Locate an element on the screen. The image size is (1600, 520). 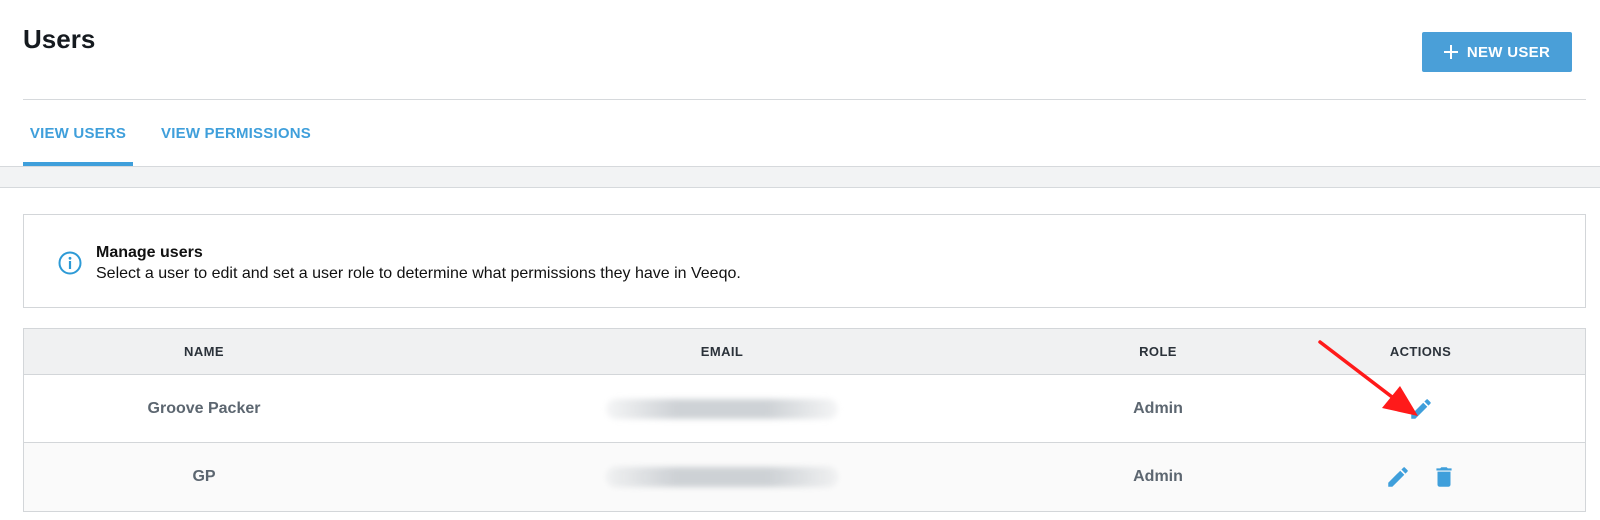
column-header-email: EMAIL is located at coordinates (722, 351).